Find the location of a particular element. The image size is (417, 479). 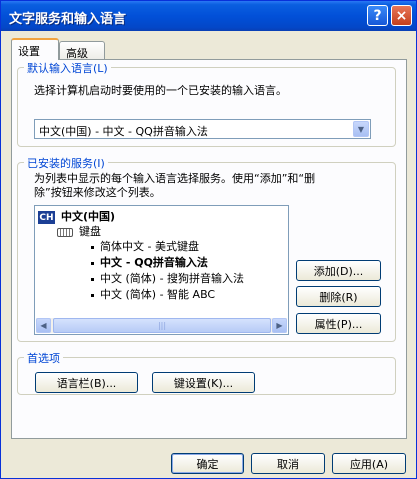

service-item-selected: 中文 - QQ拼音输入法 is located at coordinates (154, 263).